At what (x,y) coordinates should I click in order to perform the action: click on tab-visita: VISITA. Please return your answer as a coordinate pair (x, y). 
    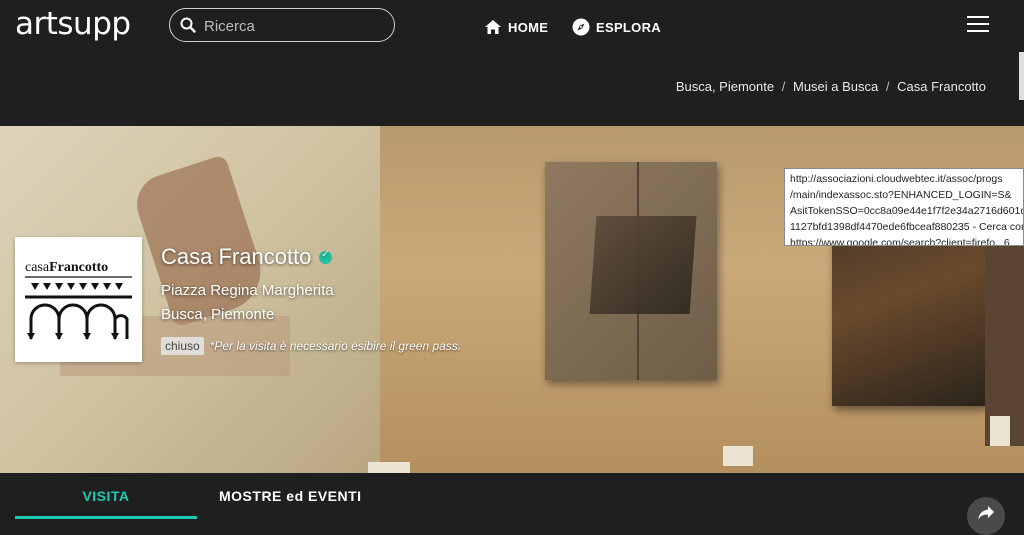
    Looking at the image, I should click on (106, 496).